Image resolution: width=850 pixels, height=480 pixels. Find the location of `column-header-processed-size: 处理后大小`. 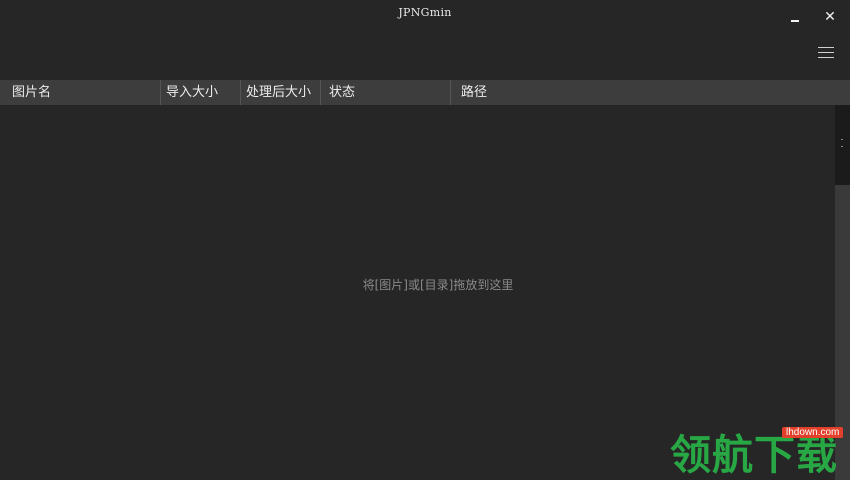

column-header-processed-size: 处理后大小 is located at coordinates (281, 92).